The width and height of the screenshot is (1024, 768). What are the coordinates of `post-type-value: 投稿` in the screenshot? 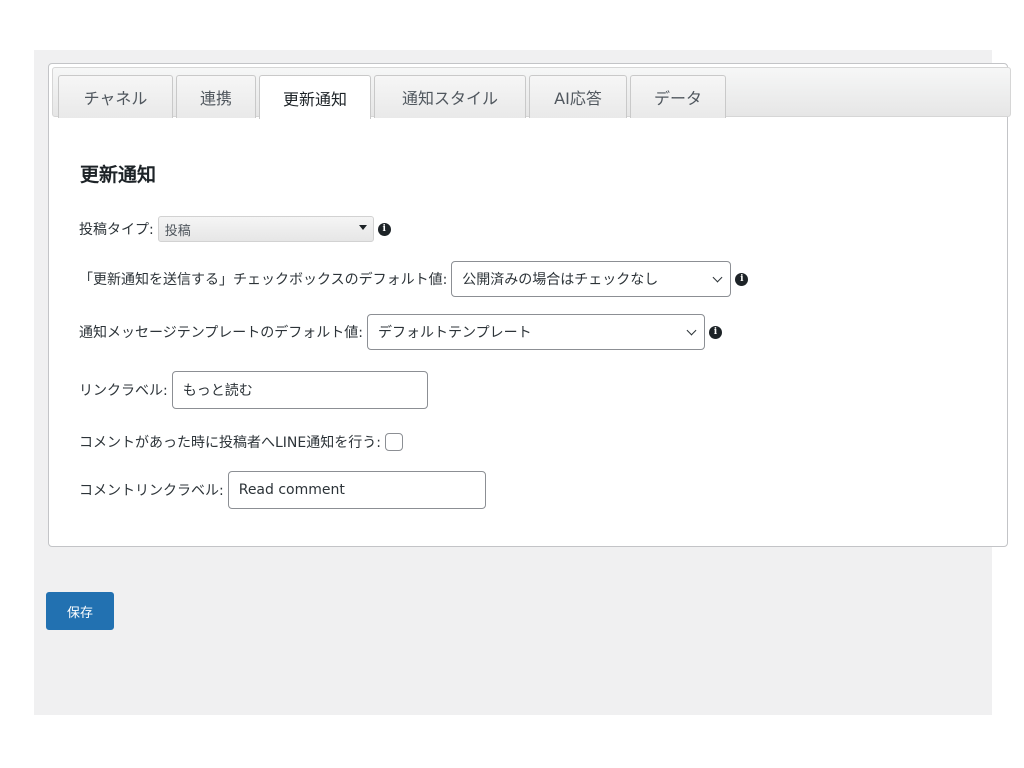 It's located at (177, 231).